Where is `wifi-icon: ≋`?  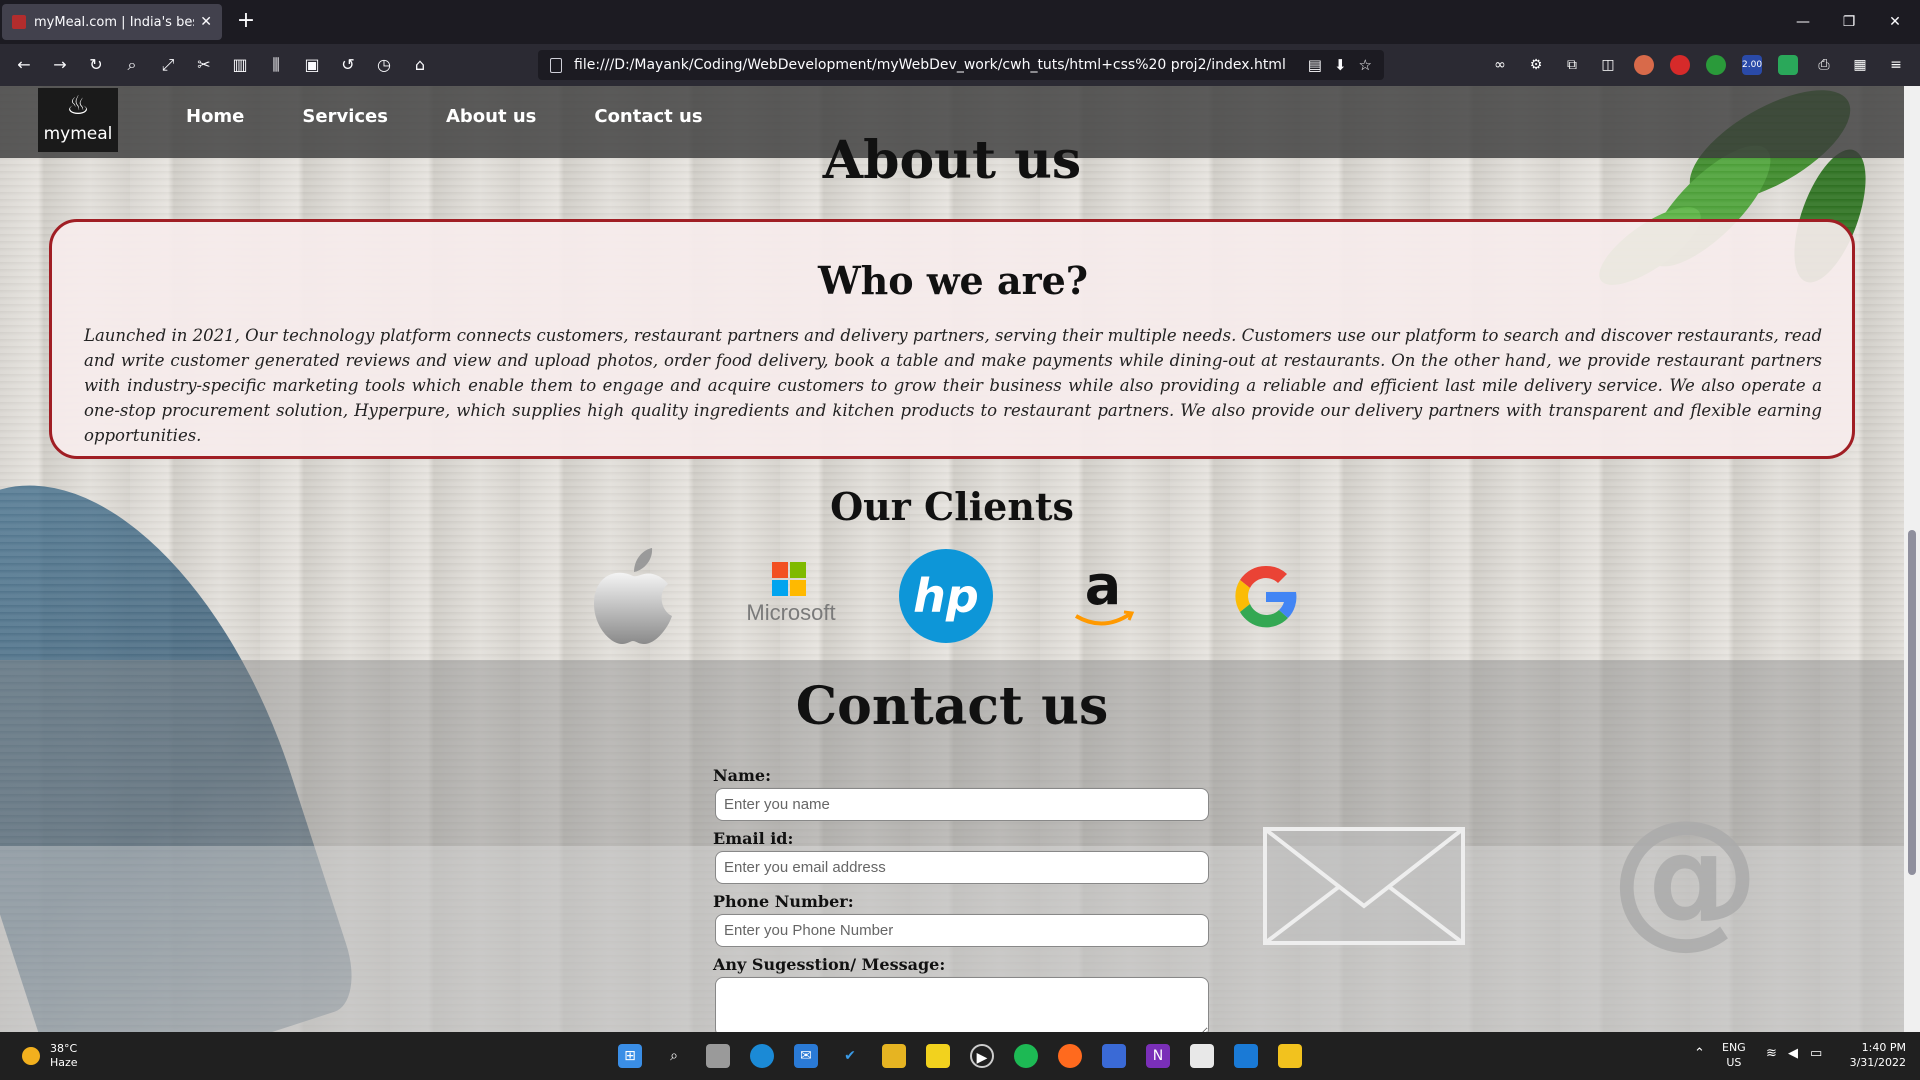
wifi-icon: ≋ is located at coordinates (1771, 1053).